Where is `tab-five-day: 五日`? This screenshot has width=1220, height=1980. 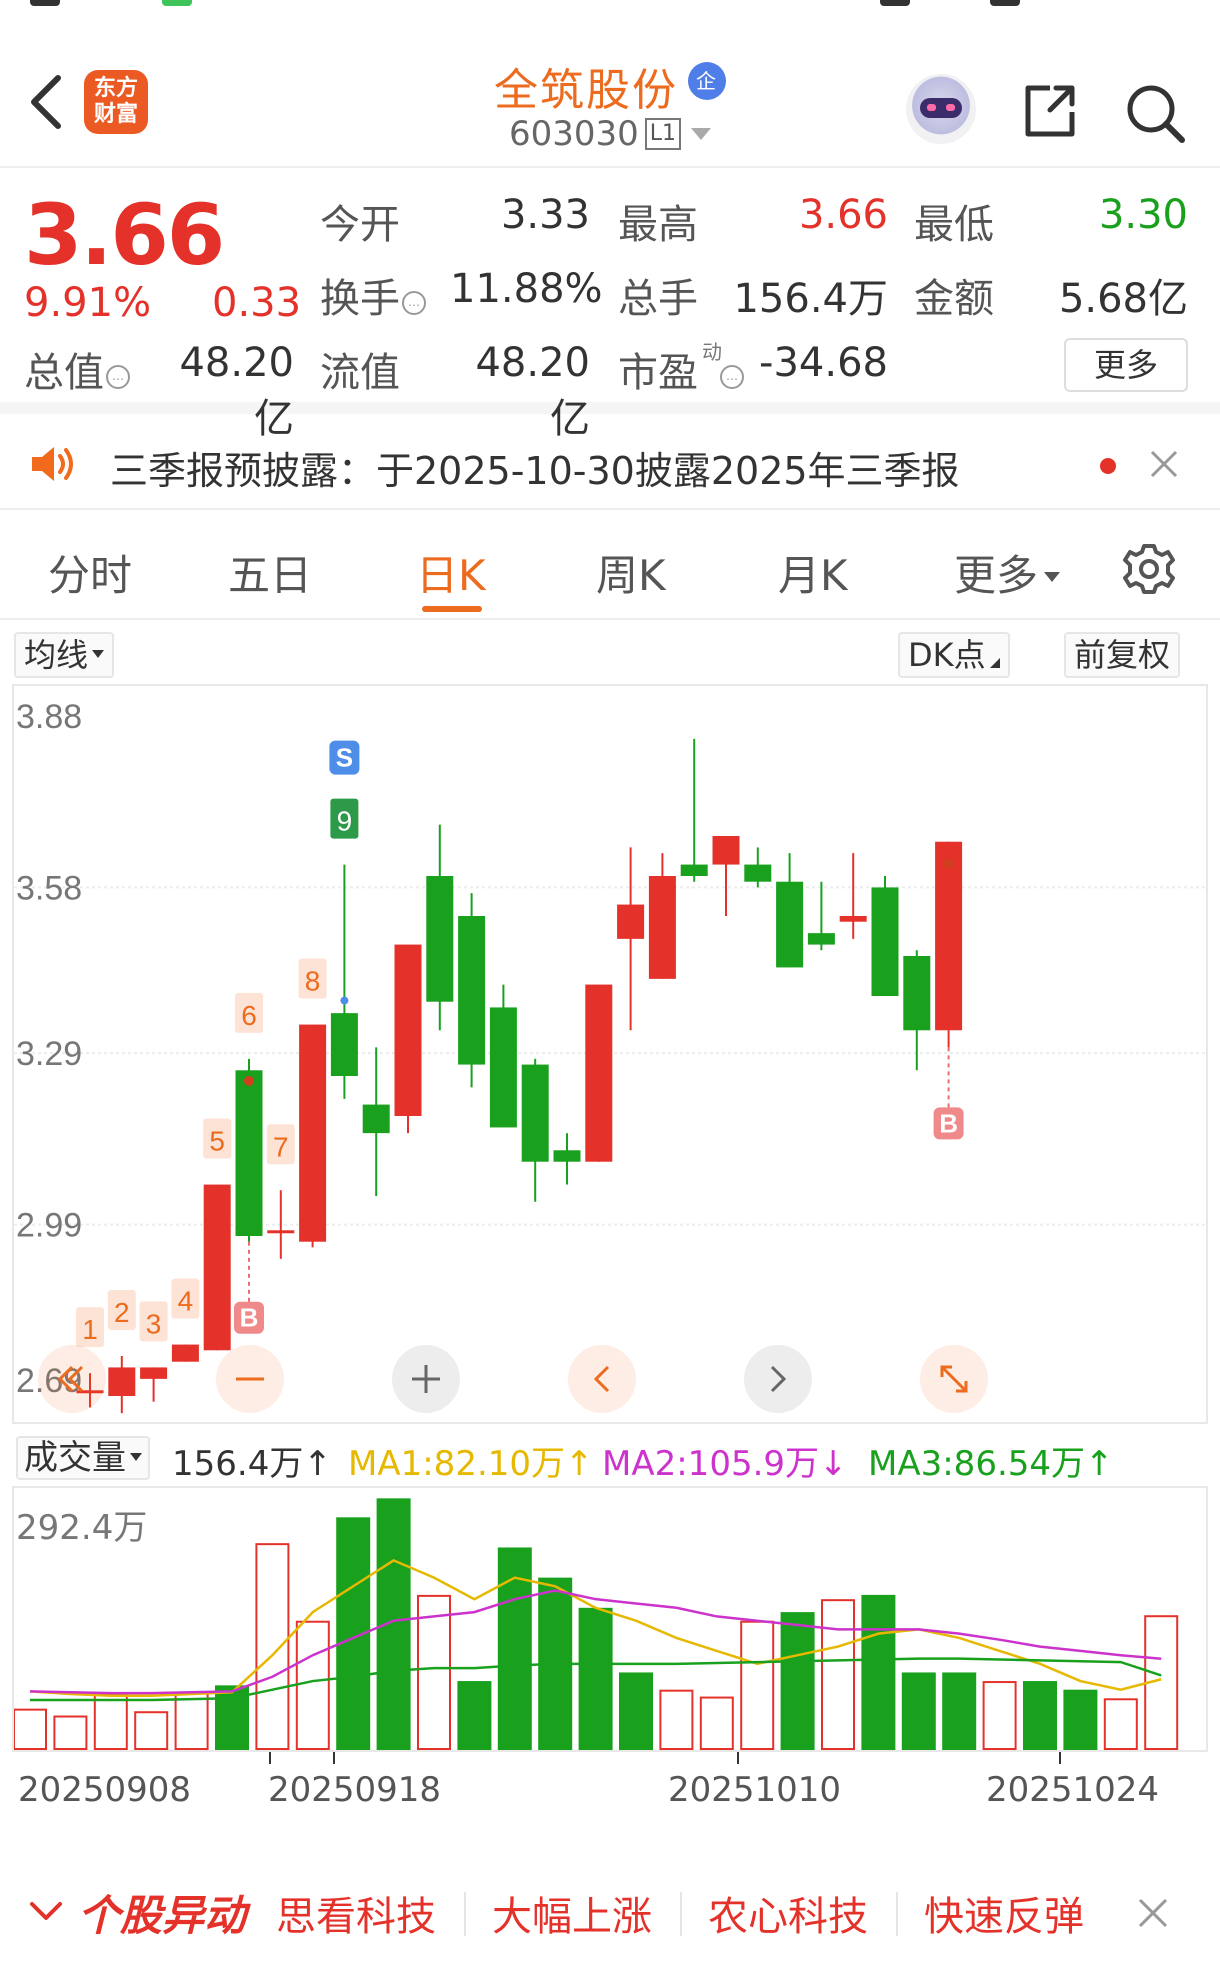
tab-five-day: 五日 is located at coordinates (270, 572).